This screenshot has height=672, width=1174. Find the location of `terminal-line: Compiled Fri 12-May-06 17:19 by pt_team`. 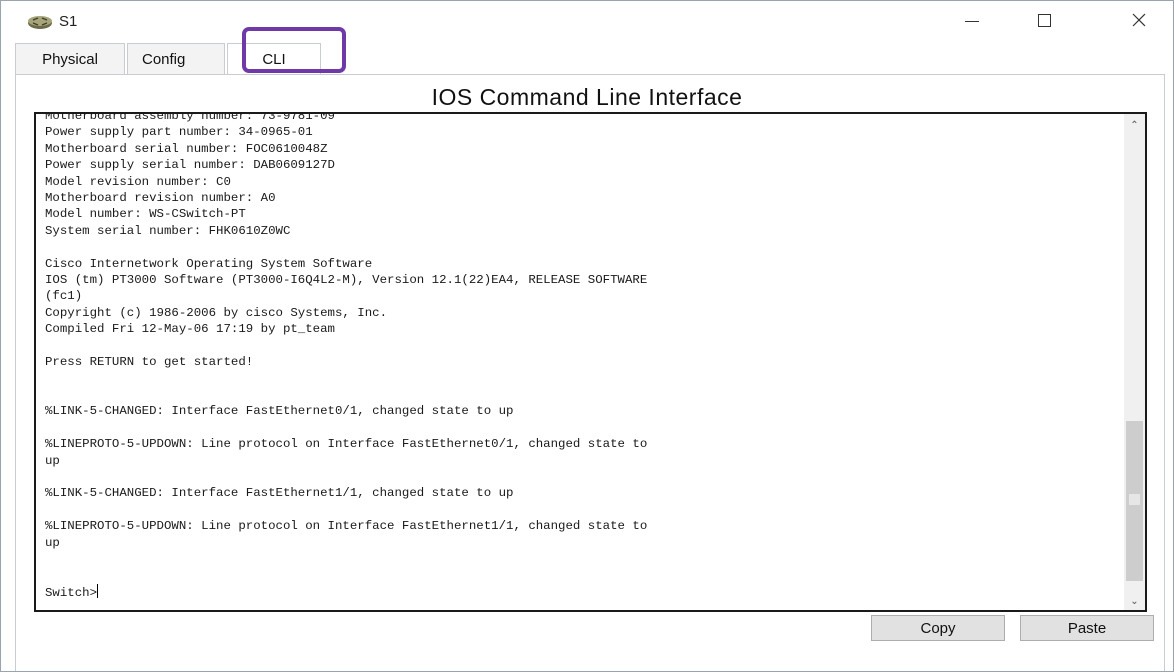

terminal-line: Compiled Fri 12-May-06 17:19 by pt_team is located at coordinates (190, 329).